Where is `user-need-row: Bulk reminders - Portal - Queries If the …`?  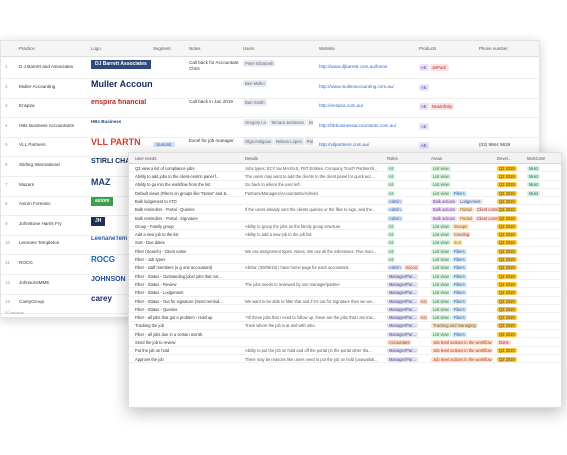
user-need-row: Bulk reminders - Portal - Queries If the … is located at coordinates (345, 210).